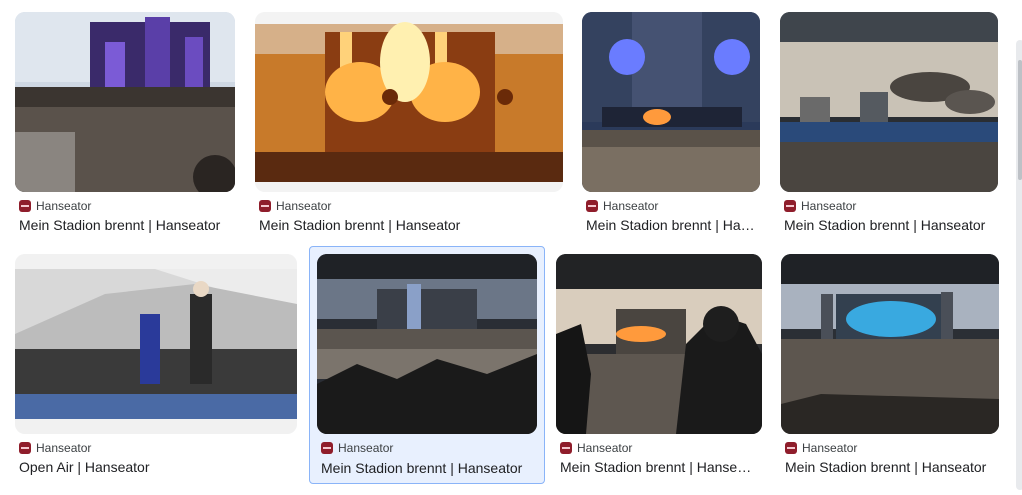  I want to click on result-title: Open Air | Hanseator, so click(157, 467).